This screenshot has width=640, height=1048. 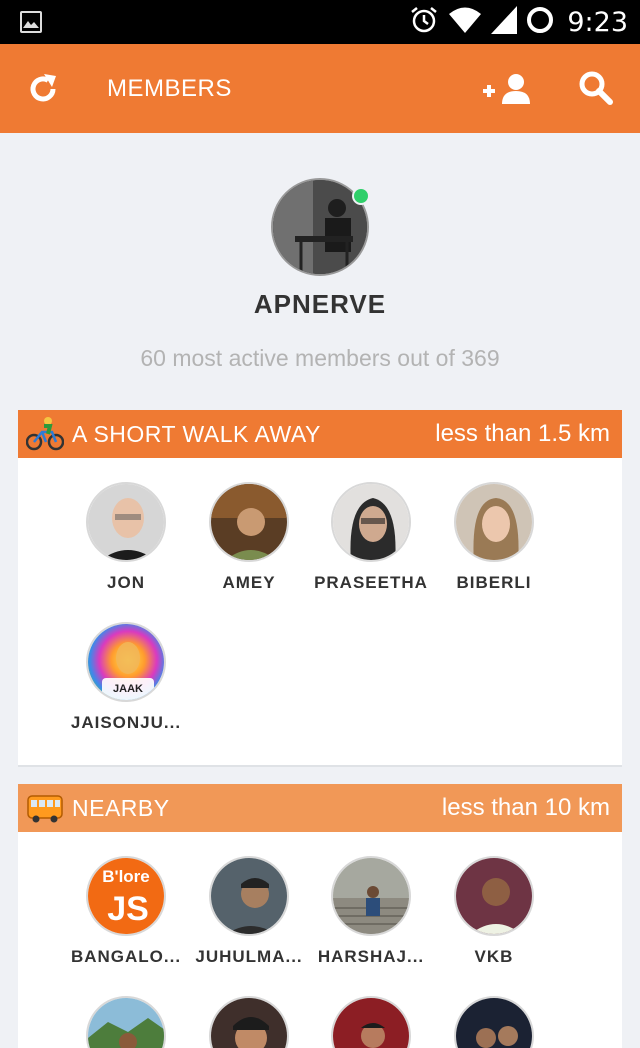 What do you see at coordinates (320, 808) in the screenshot?
I see `section-header: NEARBY less than 10 km` at bounding box center [320, 808].